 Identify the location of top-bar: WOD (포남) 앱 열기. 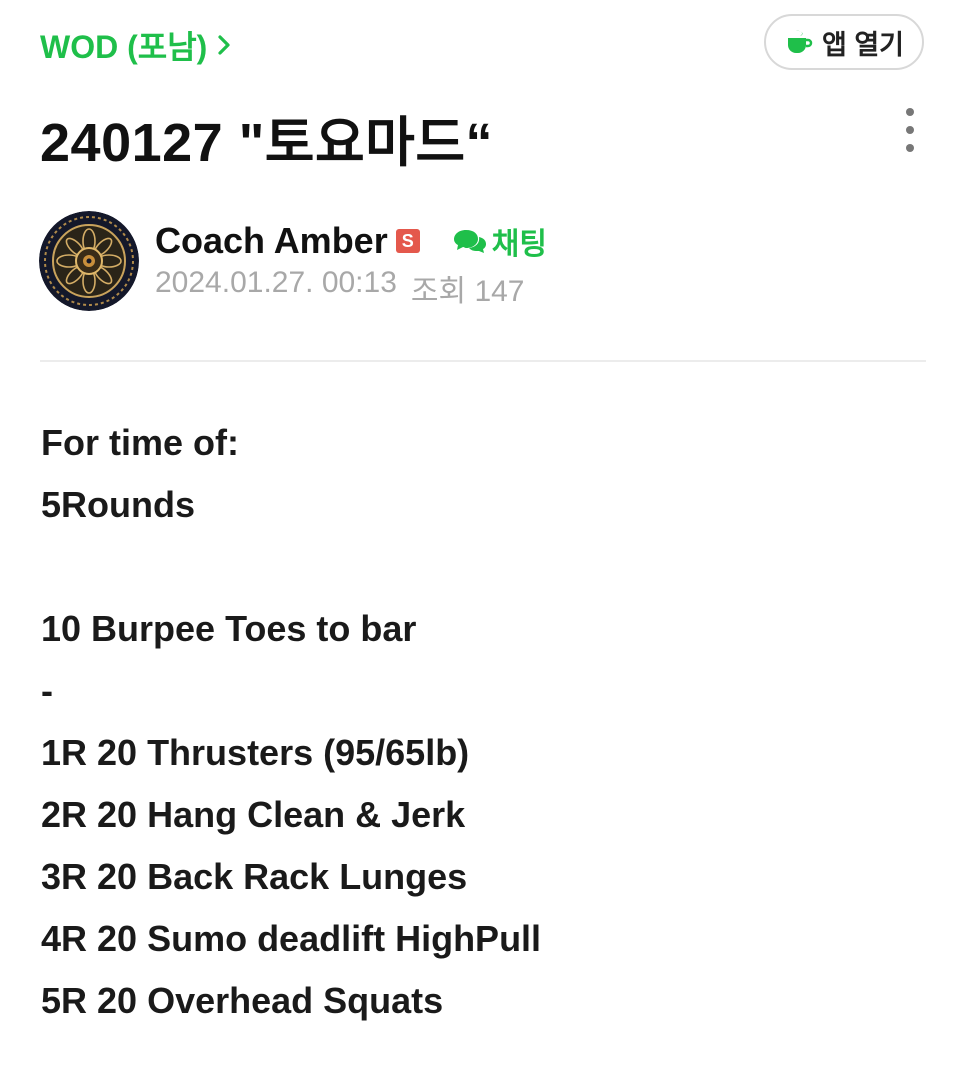
(483, 45).